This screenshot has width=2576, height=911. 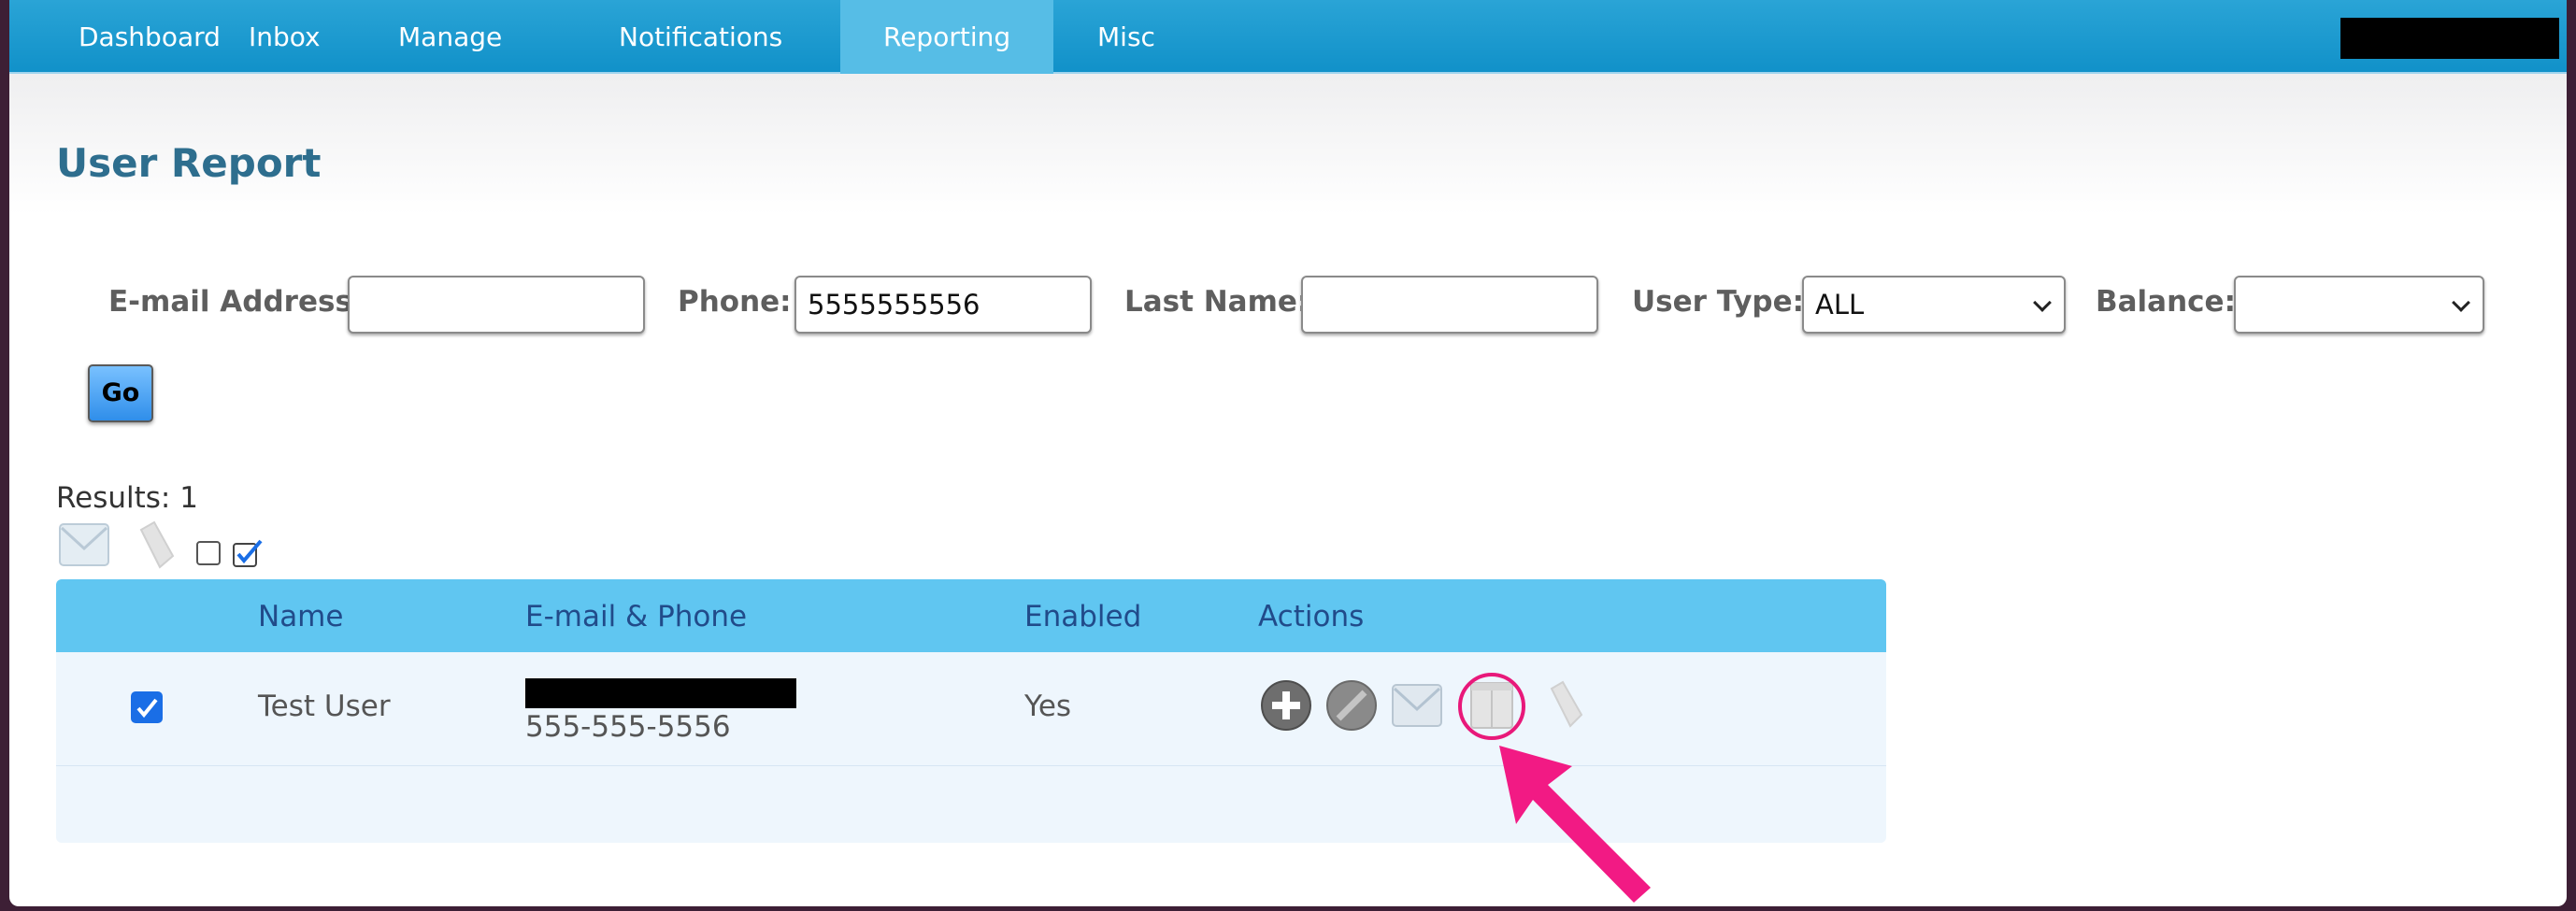 I want to click on nav-misc: Misc, so click(x=1126, y=37).